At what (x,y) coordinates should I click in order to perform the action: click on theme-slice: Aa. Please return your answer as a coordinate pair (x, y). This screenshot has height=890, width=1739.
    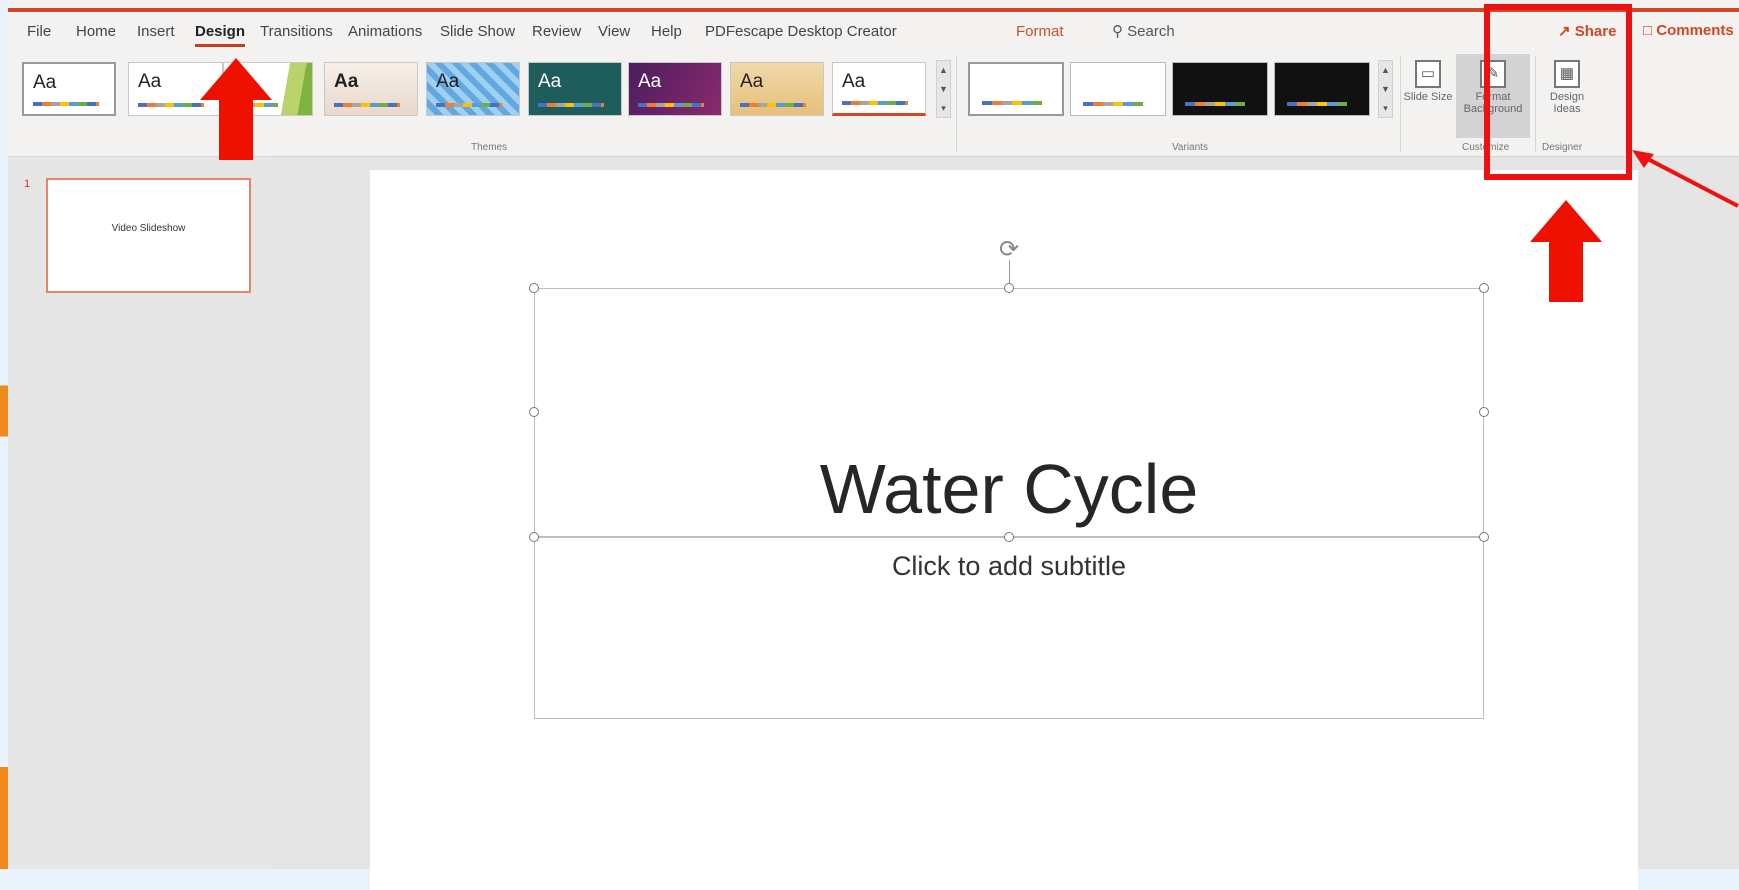
    Looking at the image, I should click on (879, 89).